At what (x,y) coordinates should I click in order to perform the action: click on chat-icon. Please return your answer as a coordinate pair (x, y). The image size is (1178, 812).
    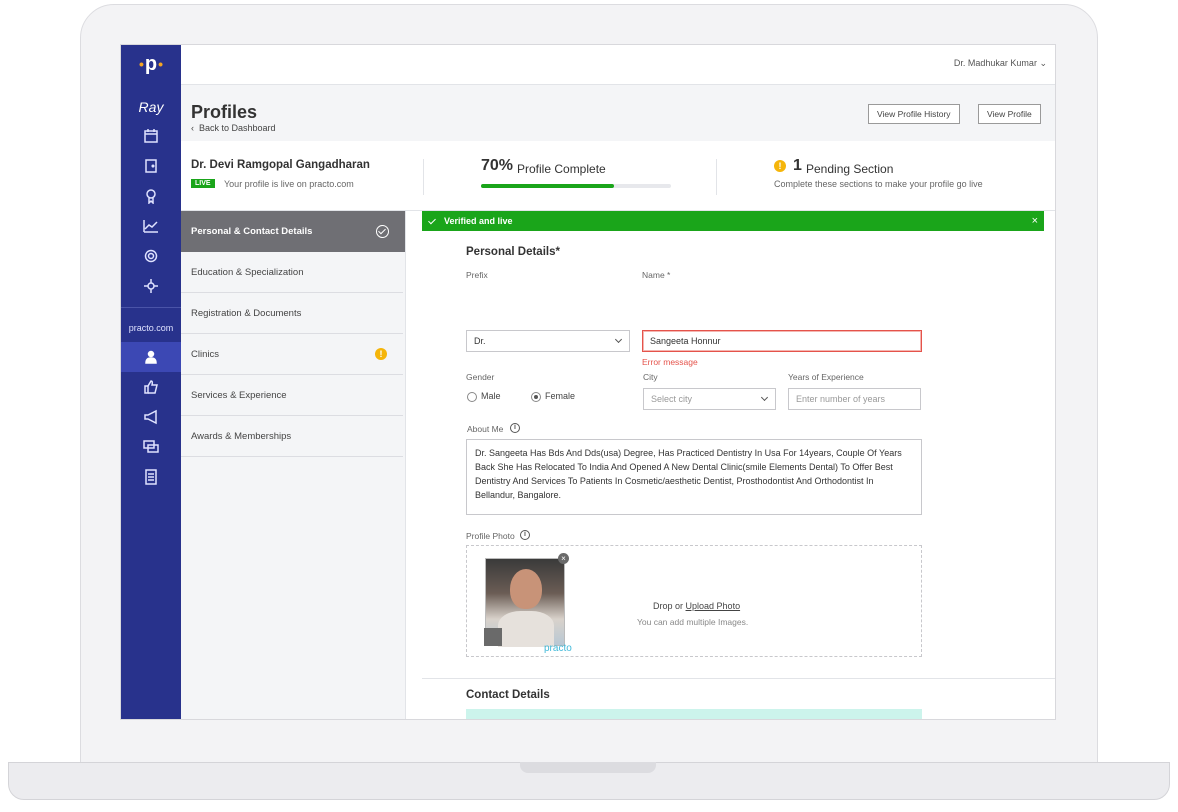
    Looking at the image, I should click on (151, 447).